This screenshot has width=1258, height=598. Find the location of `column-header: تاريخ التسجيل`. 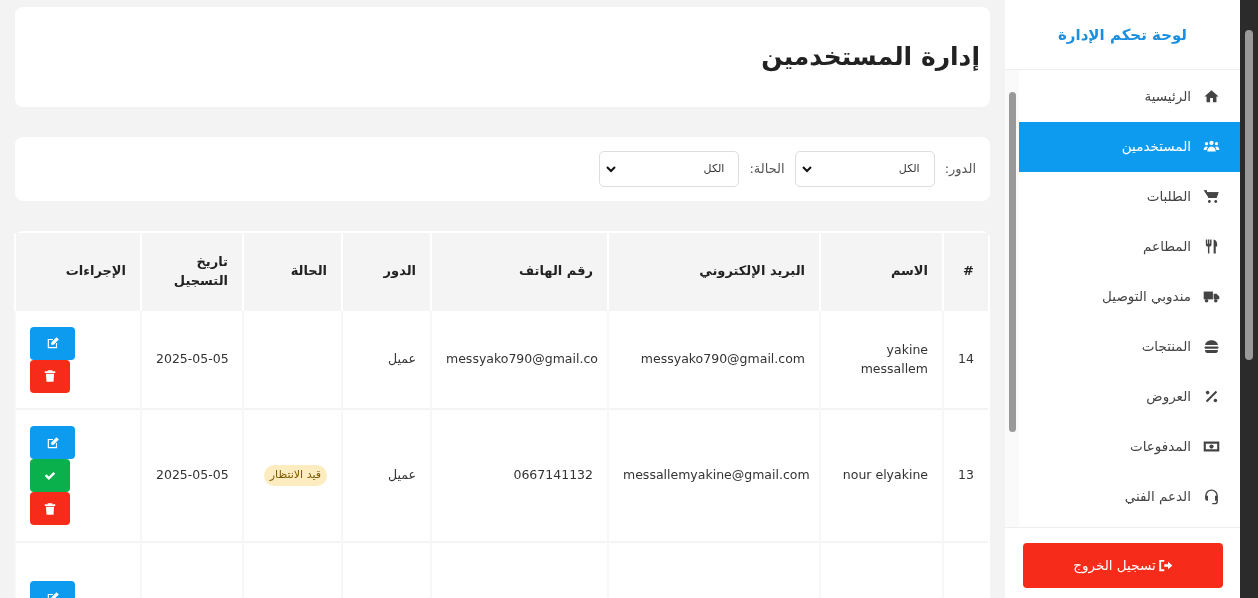

column-header: تاريخ التسجيل is located at coordinates (200, 270).